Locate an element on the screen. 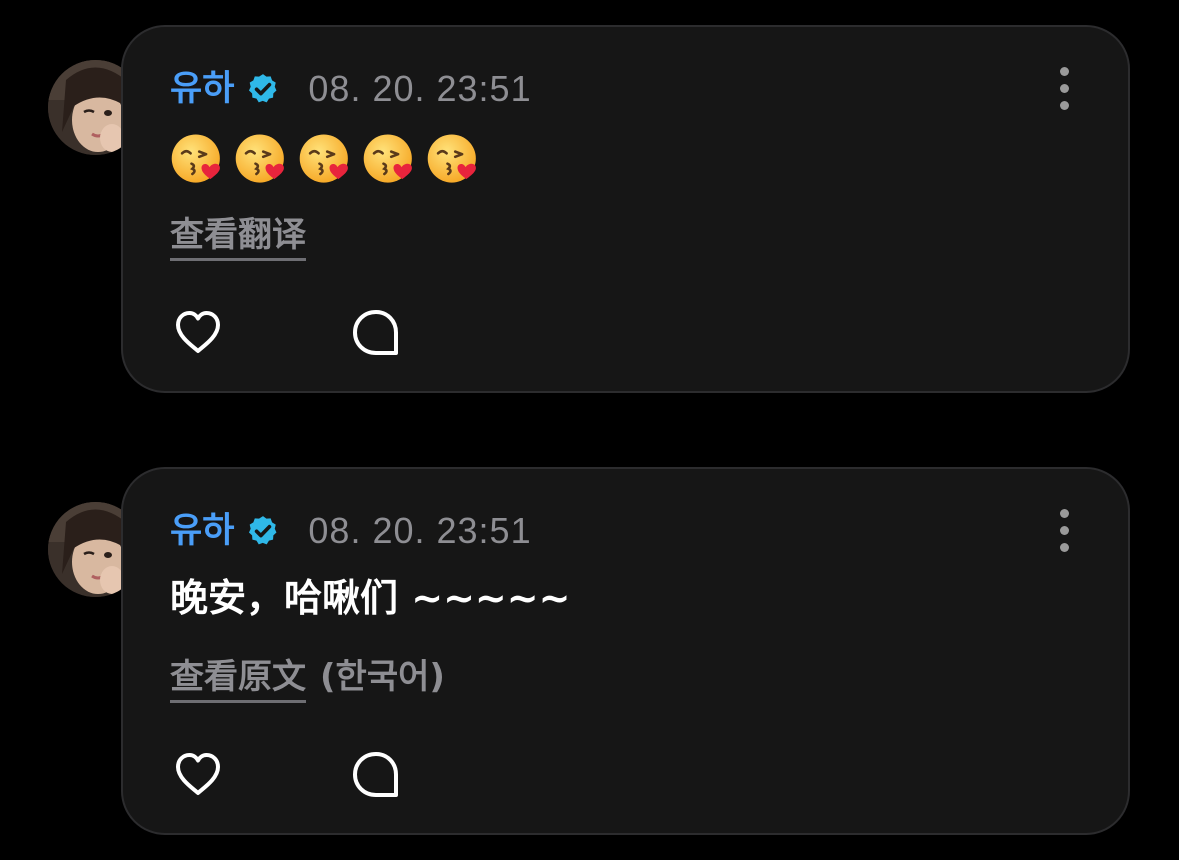  original-language-label: (한국어) is located at coordinates (382, 677).